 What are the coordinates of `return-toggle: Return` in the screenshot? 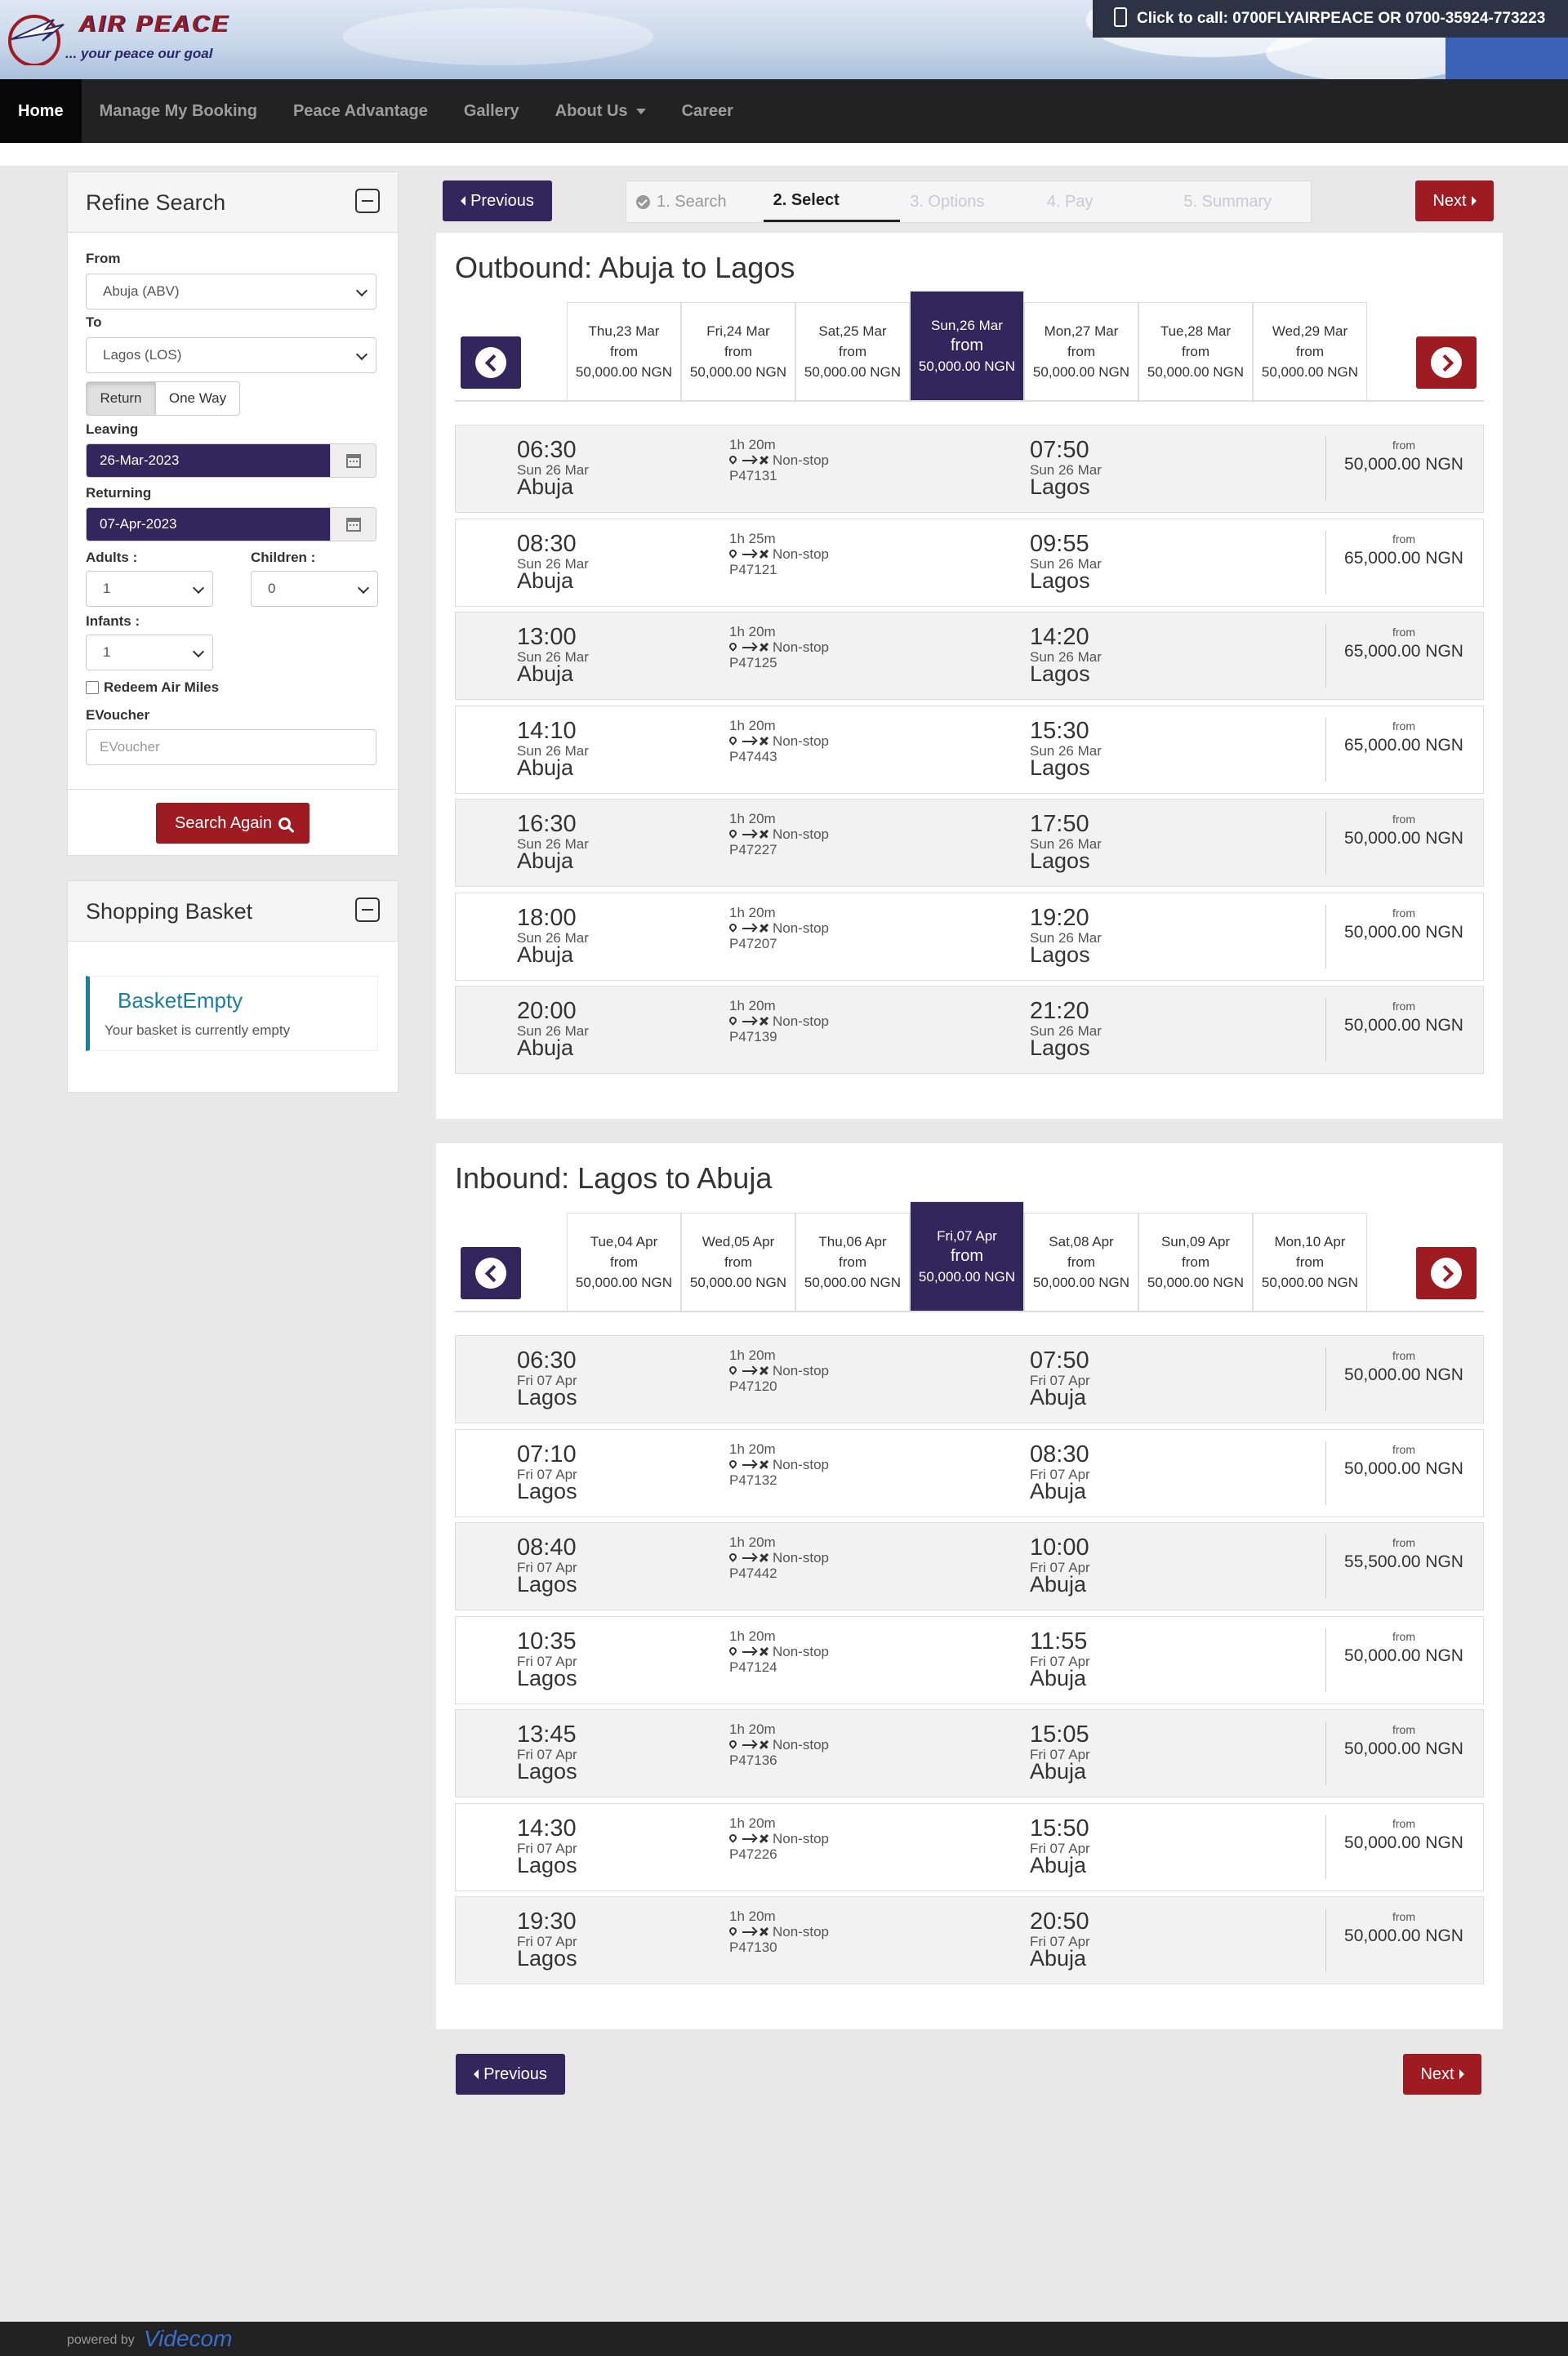 It's located at (121, 399).